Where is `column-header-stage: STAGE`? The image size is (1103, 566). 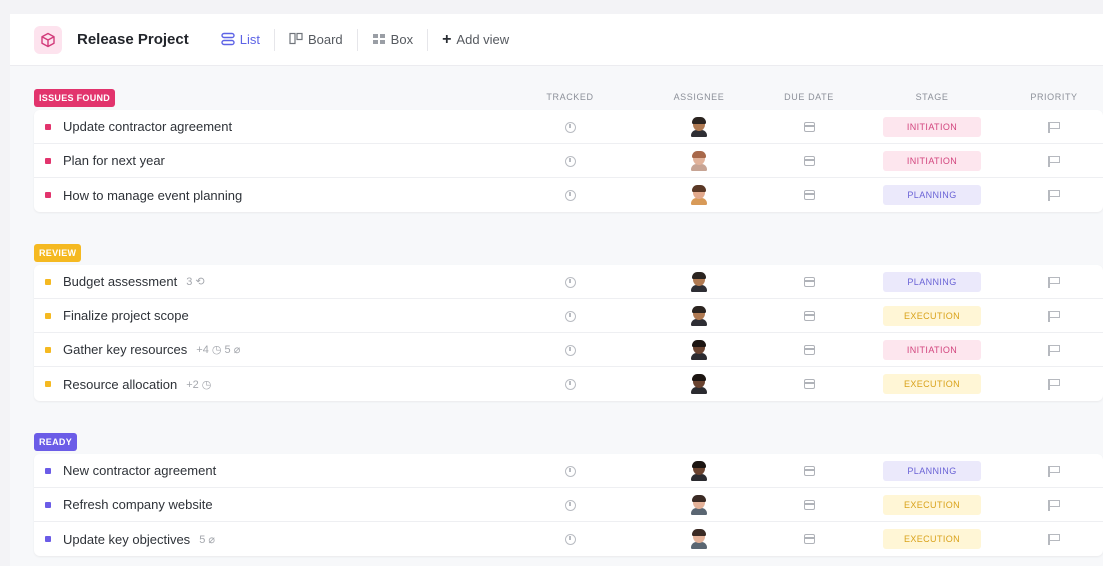 column-header-stage: STAGE is located at coordinates (932, 97).